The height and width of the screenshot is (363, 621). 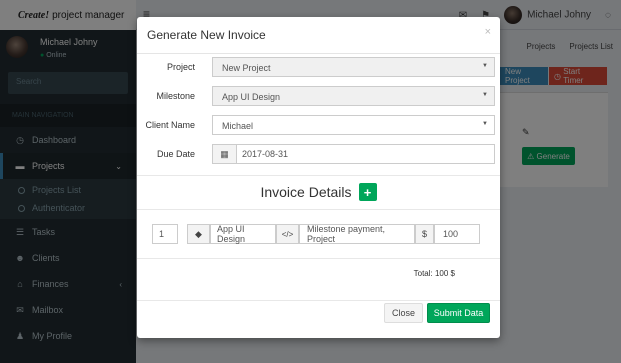 What do you see at coordinates (306, 192) in the screenshot?
I see `invoice-details-title: Invoice Details` at bounding box center [306, 192].